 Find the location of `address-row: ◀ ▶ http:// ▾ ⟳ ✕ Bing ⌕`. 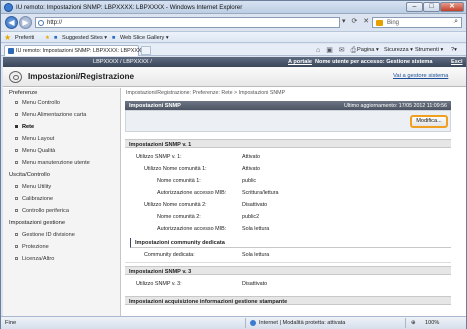

address-row: ◀ ▶ http:// ▾ ⟳ ✕ Bing ⌕ is located at coordinates (233, 22).